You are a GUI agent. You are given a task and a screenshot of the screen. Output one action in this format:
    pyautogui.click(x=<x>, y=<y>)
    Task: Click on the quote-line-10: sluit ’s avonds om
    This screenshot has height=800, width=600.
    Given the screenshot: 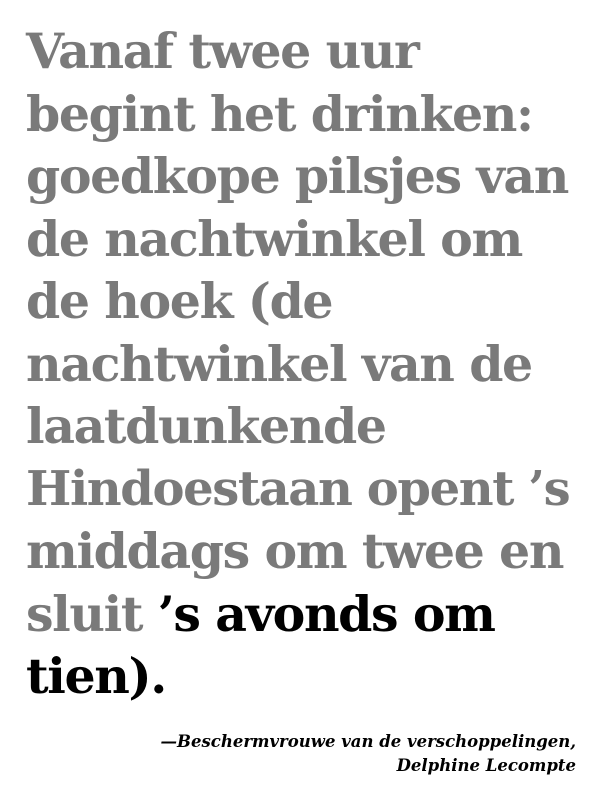 What is the action you would take?
    pyautogui.click(x=300, y=614)
    